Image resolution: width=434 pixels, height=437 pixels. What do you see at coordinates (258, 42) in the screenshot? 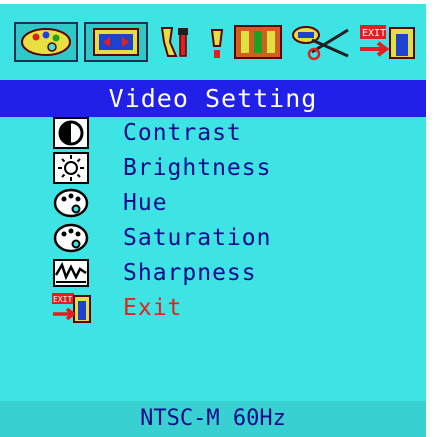
I see `osd-settings-icon` at bounding box center [258, 42].